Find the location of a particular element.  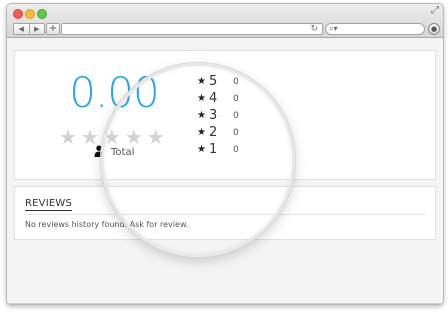

total-label: Total is located at coordinates (123, 152).